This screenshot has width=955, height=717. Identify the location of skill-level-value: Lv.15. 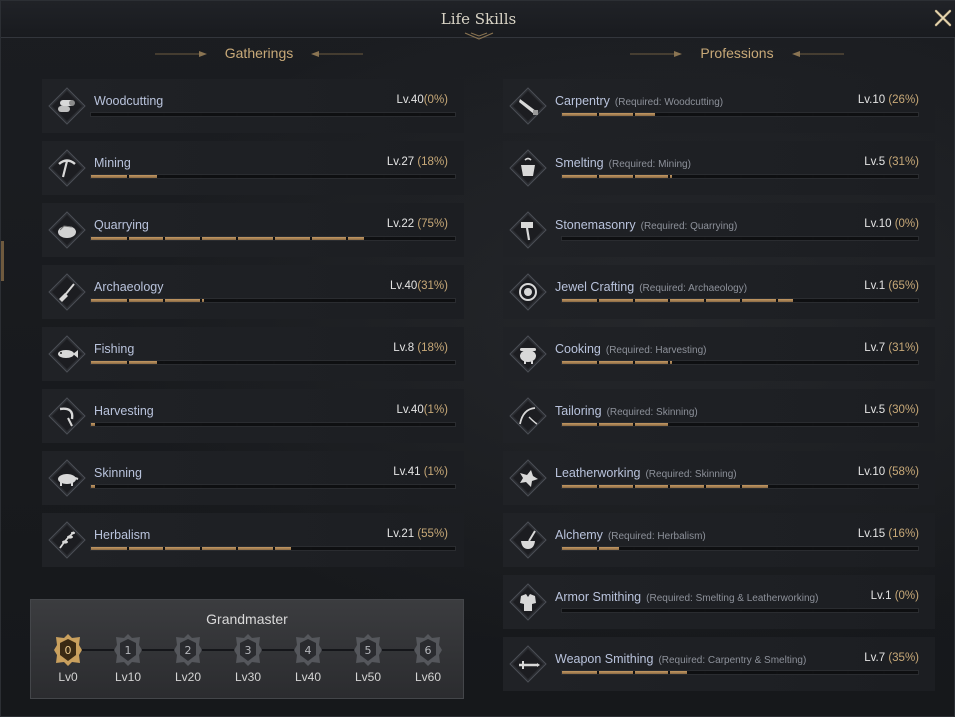
(871, 534).